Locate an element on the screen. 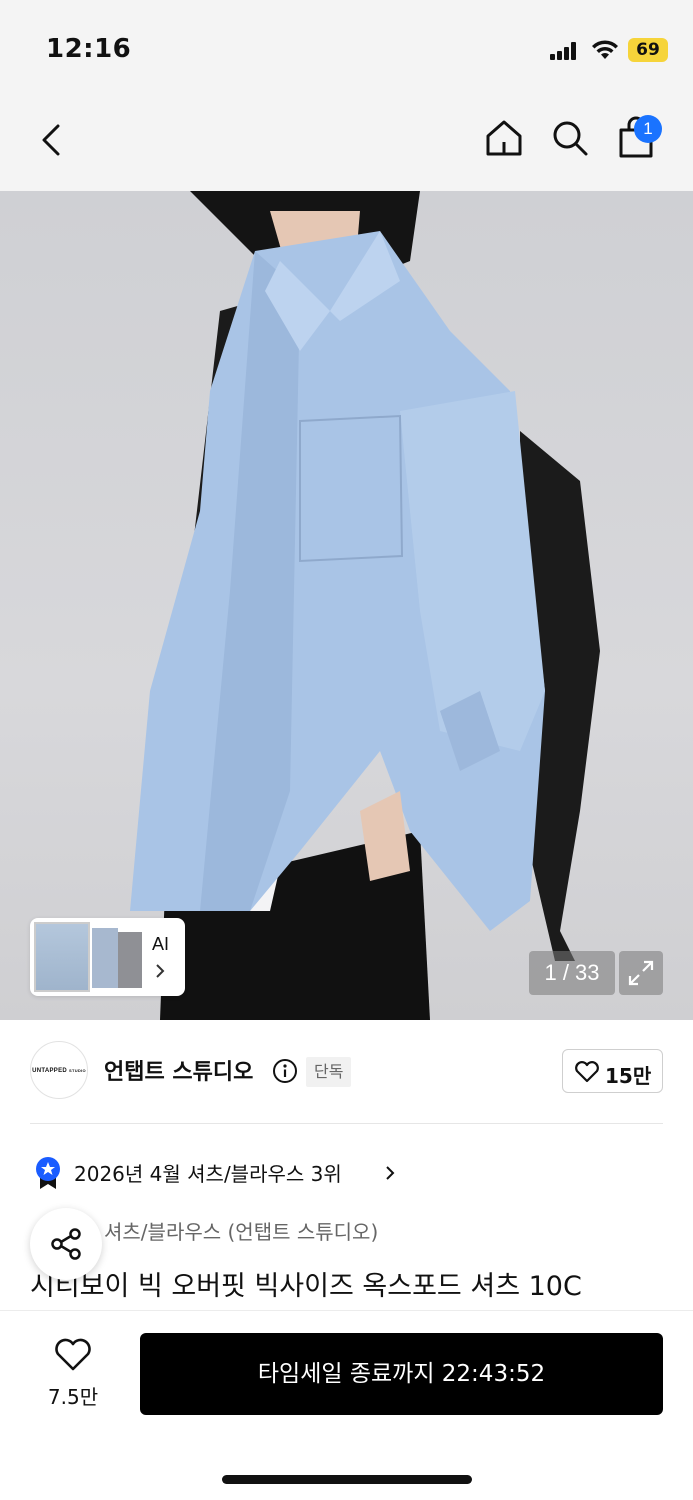 The image size is (693, 1500). brand-like-count: 15만 is located at coordinates (628, 1076).